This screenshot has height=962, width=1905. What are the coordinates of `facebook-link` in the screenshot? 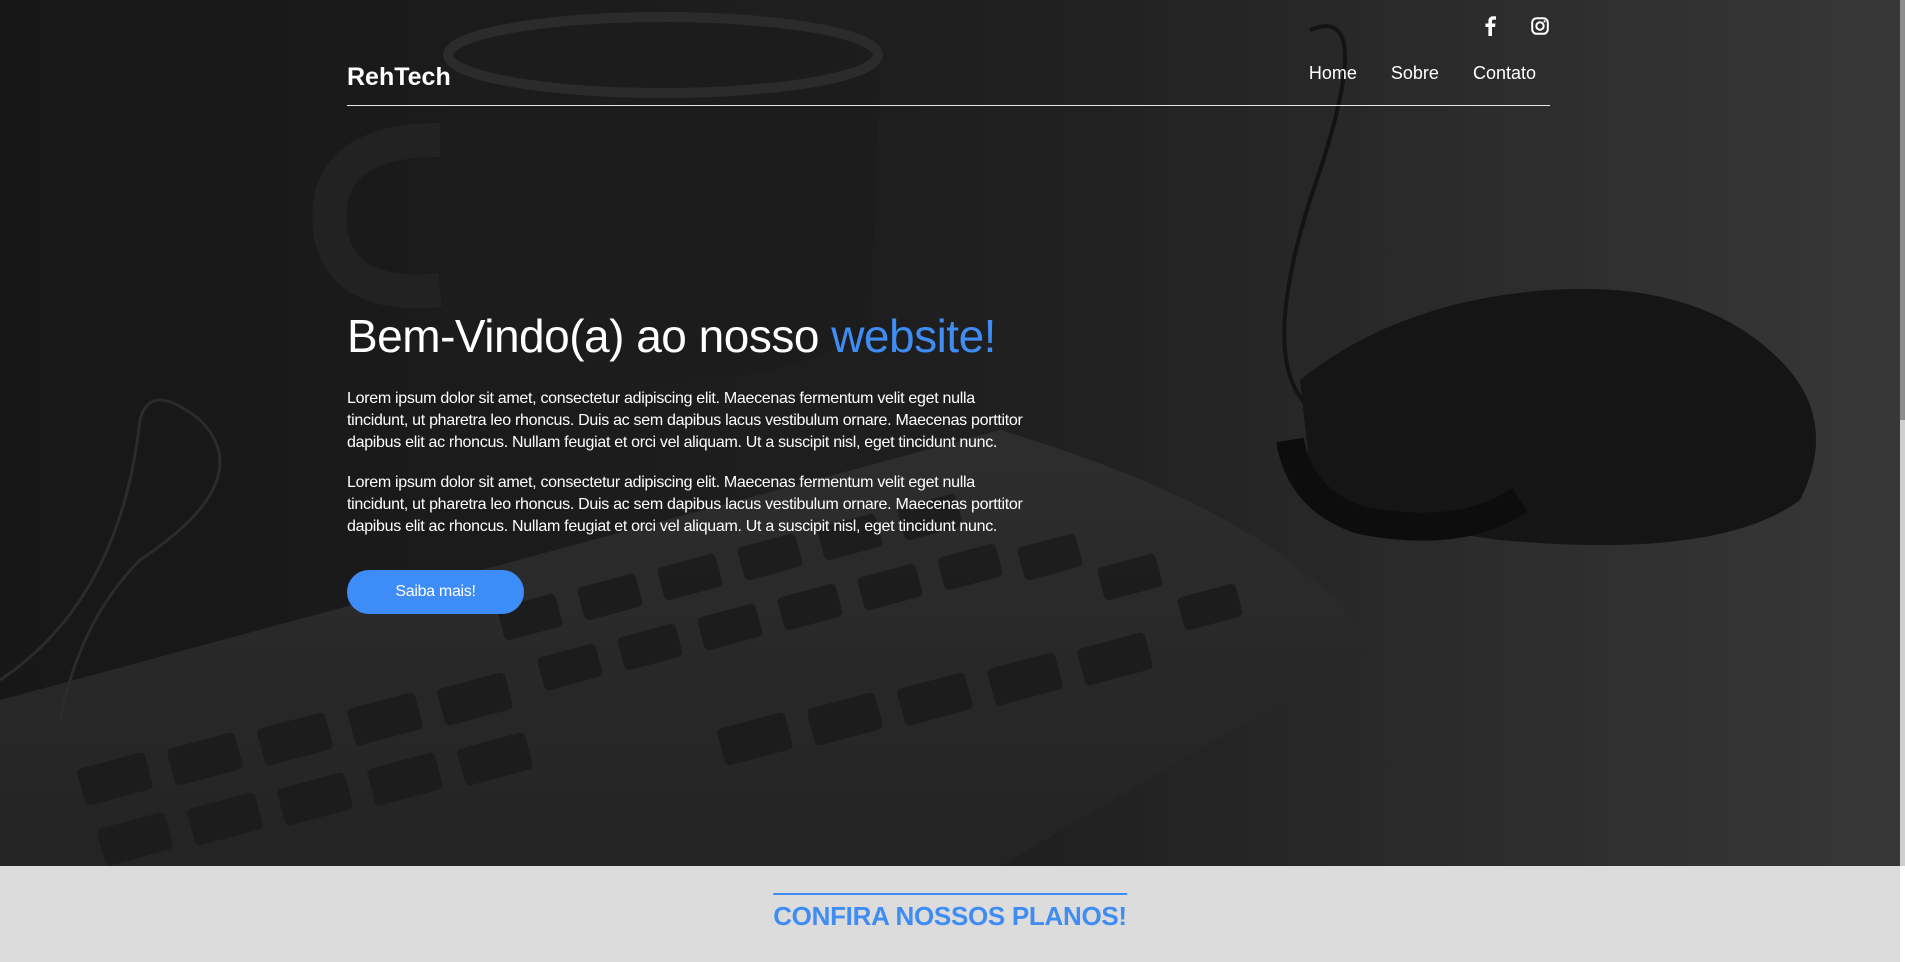 It's located at (1490, 28).